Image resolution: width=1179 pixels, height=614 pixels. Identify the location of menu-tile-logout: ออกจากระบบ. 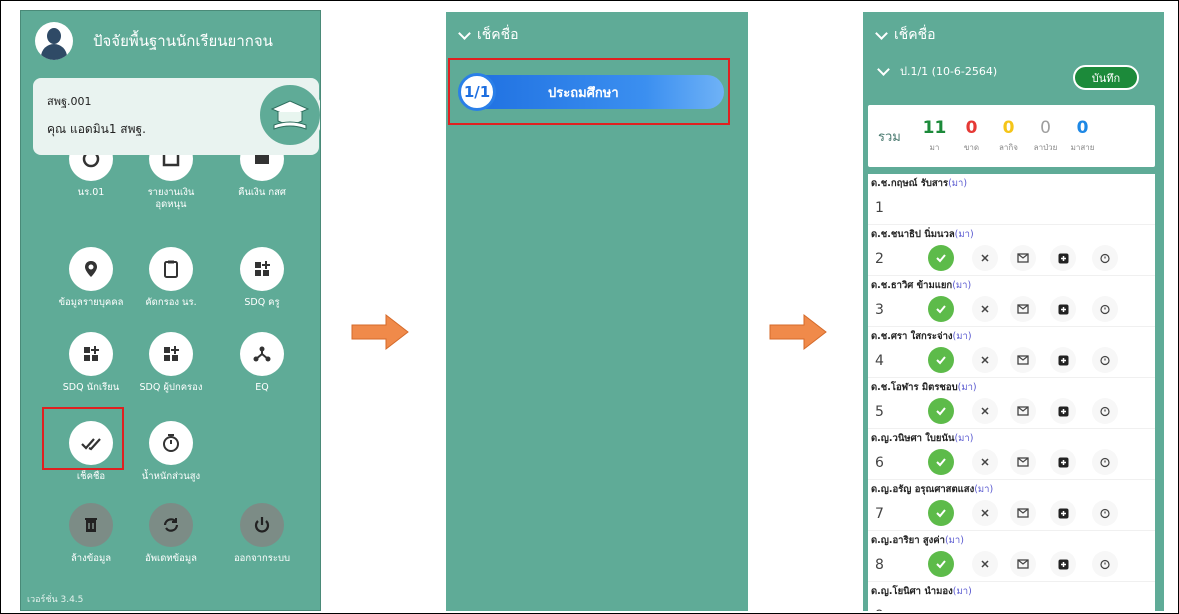
(262, 534).